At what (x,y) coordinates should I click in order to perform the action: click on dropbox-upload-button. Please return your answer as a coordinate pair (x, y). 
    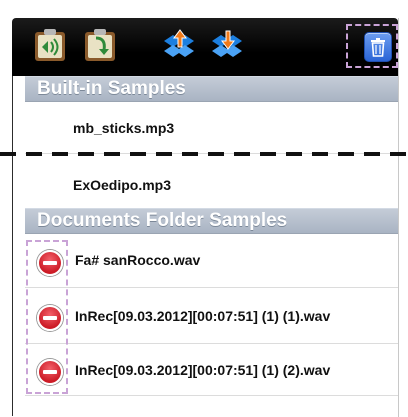
    Looking at the image, I should click on (180, 45).